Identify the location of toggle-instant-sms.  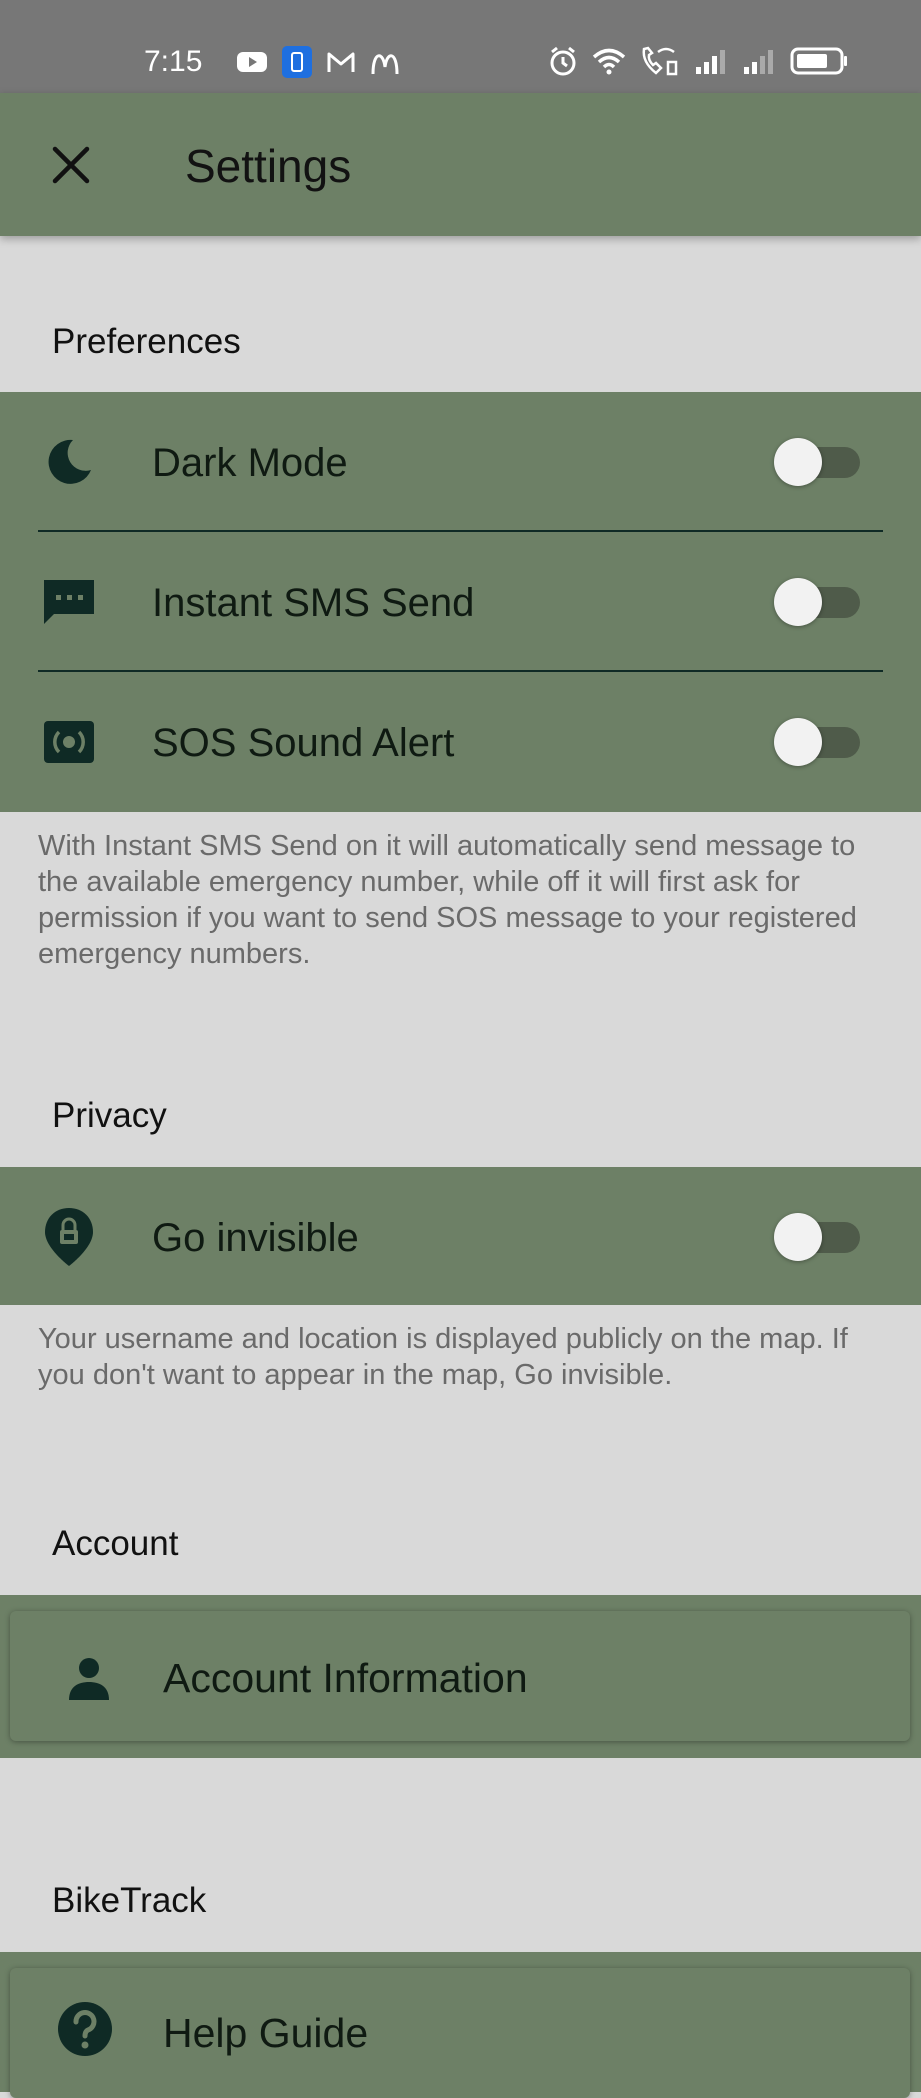
(821, 602).